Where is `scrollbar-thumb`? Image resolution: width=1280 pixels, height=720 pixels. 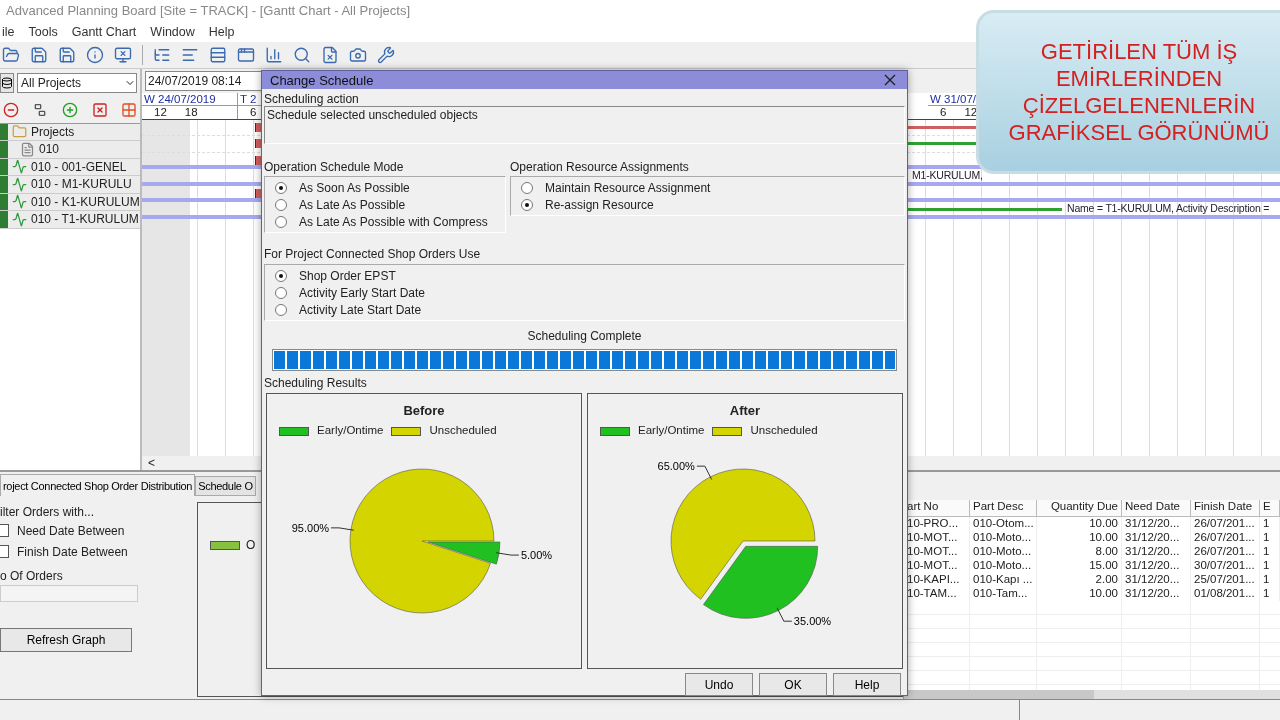
scrollbar-thumb is located at coordinates (999, 695).